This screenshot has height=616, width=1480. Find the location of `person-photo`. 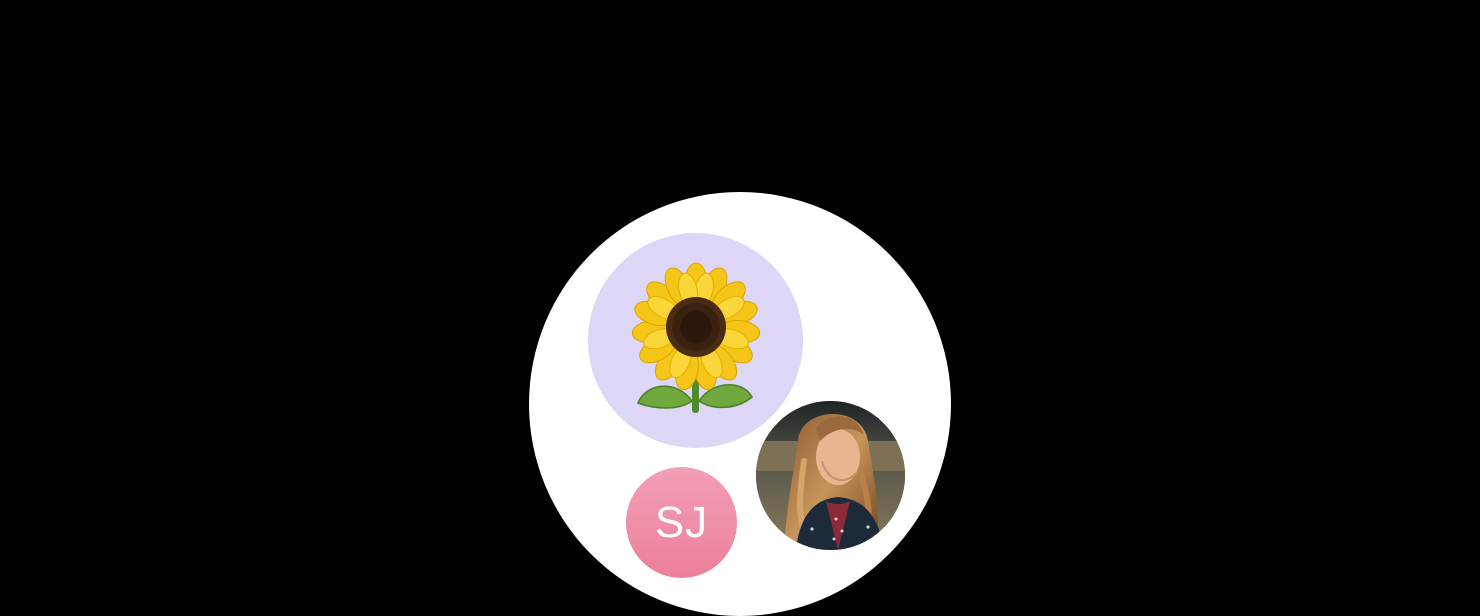

person-photo is located at coordinates (830, 475).